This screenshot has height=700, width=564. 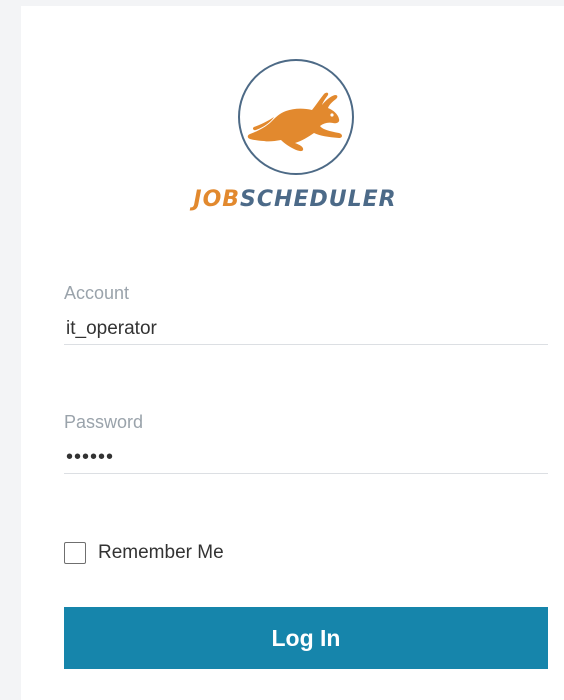 I want to click on login-button: Log In, so click(x=306, y=638).